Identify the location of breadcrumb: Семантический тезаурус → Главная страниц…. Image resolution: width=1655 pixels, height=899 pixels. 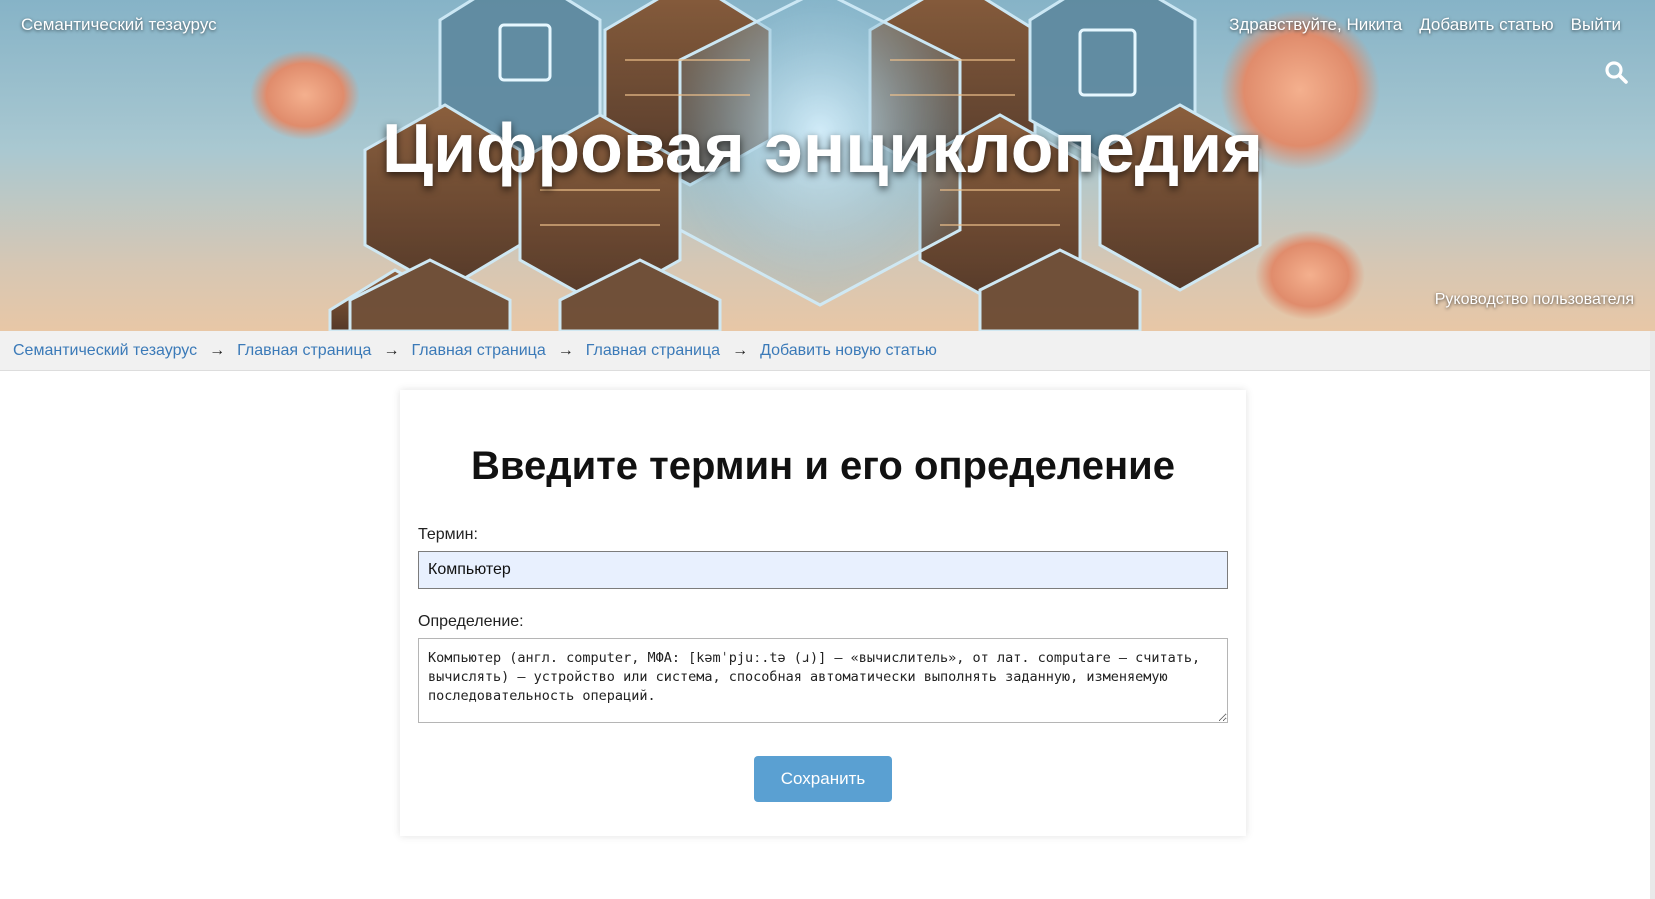
(825, 351).